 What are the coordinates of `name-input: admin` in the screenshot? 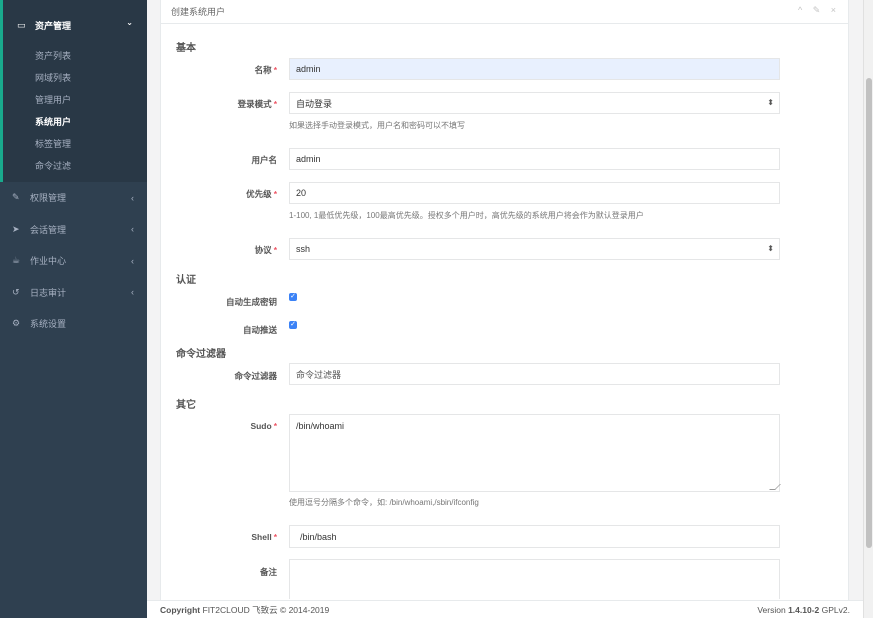 It's located at (534, 69).